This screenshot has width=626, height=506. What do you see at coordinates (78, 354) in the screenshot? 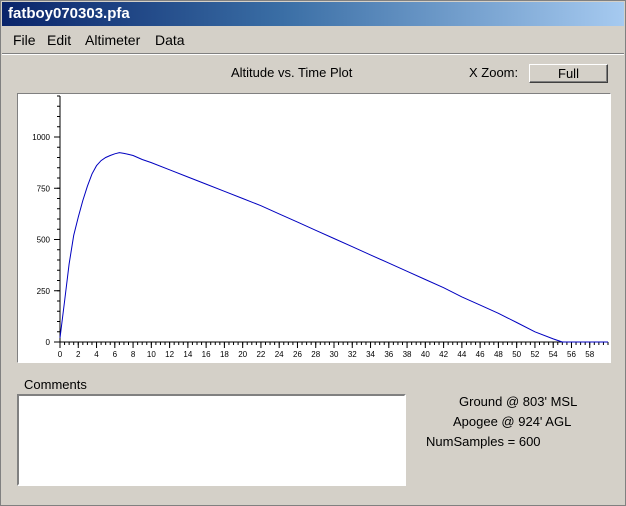
I see `x-tick-label: 2` at bounding box center [78, 354].